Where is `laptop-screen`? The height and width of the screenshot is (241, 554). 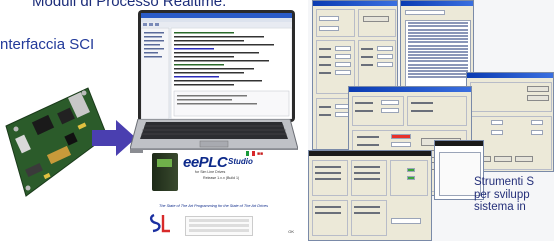 laptop-screen is located at coordinates (216, 66).